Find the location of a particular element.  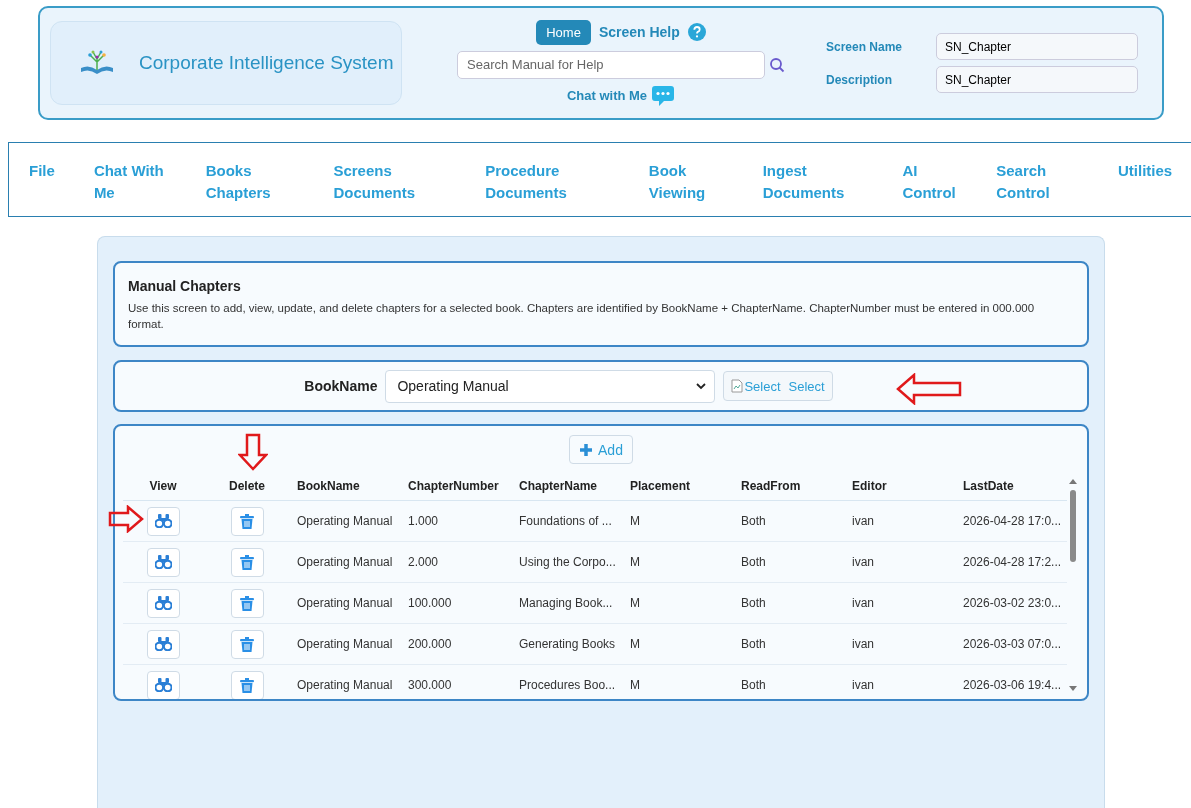

menu-item: Books Chapters is located at coordinates (239, 182).